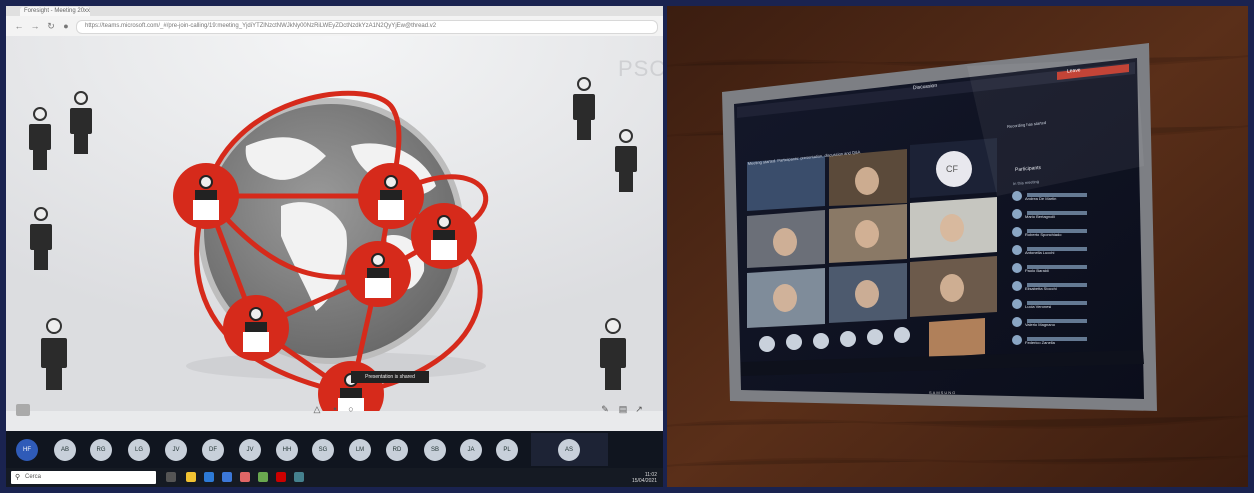  I want to click on participant-chip: RG, so click(101, 450).